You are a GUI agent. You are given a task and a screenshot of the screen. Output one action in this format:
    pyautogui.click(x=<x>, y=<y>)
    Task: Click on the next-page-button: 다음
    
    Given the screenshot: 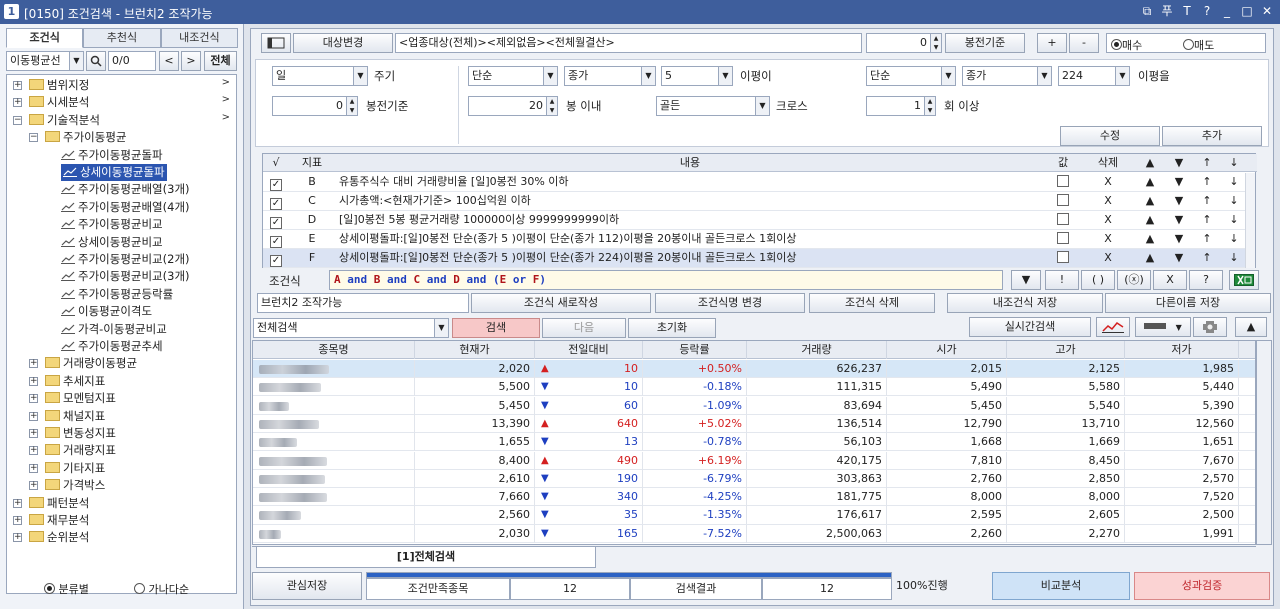 What is the action you would take?
    pyautogui.click(x=584, y=328)
    